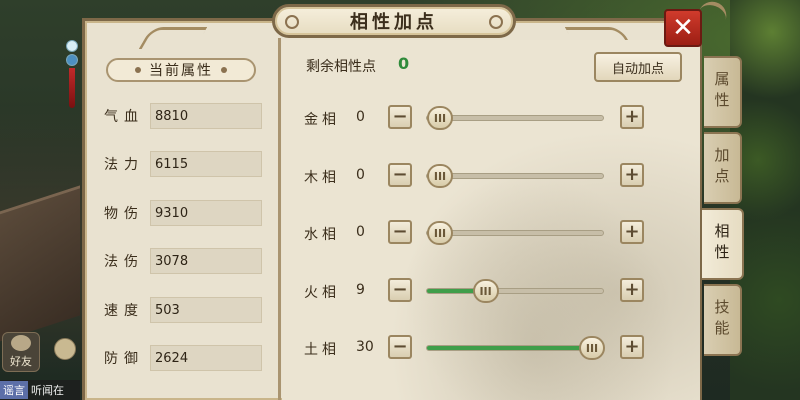  I want to click on stat-value: 2624, so click(206, 358).